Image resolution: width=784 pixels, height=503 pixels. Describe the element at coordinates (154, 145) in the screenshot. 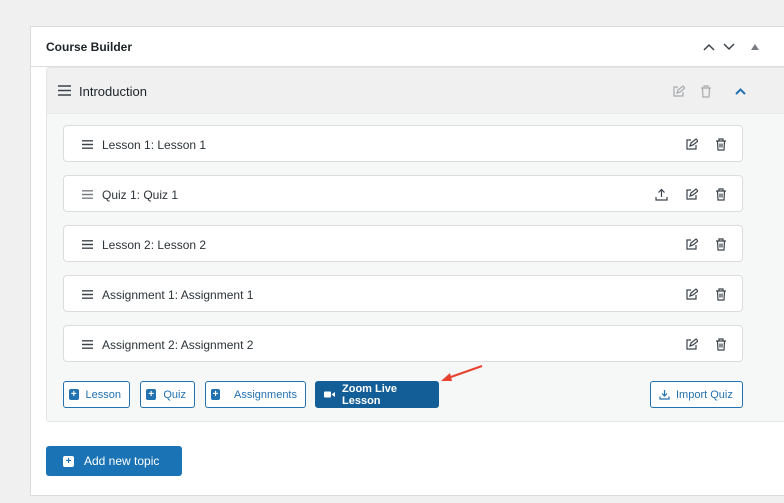

I see `item-label: Lesson 1` at that location.